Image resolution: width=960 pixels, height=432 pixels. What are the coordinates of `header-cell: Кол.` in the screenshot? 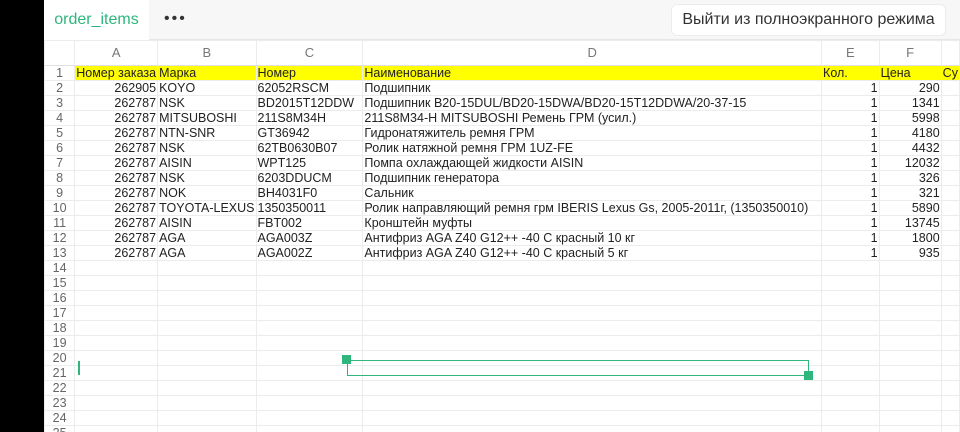 It's located at (850, 73).